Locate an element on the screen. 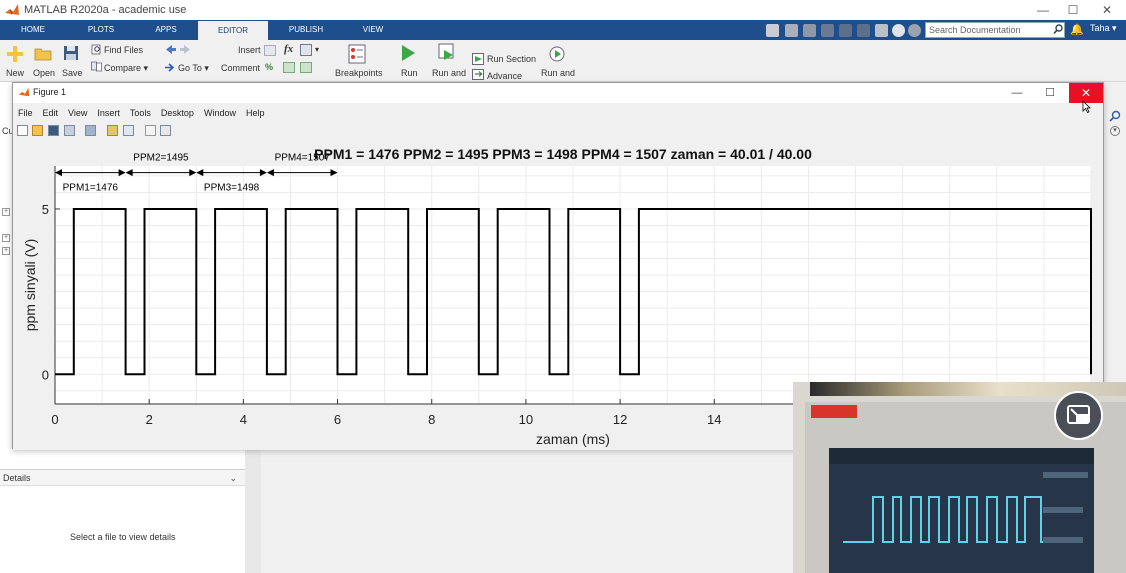 The image size is (1126, 573). figure-minimize-button: — is located at coordinates (1017, 93).